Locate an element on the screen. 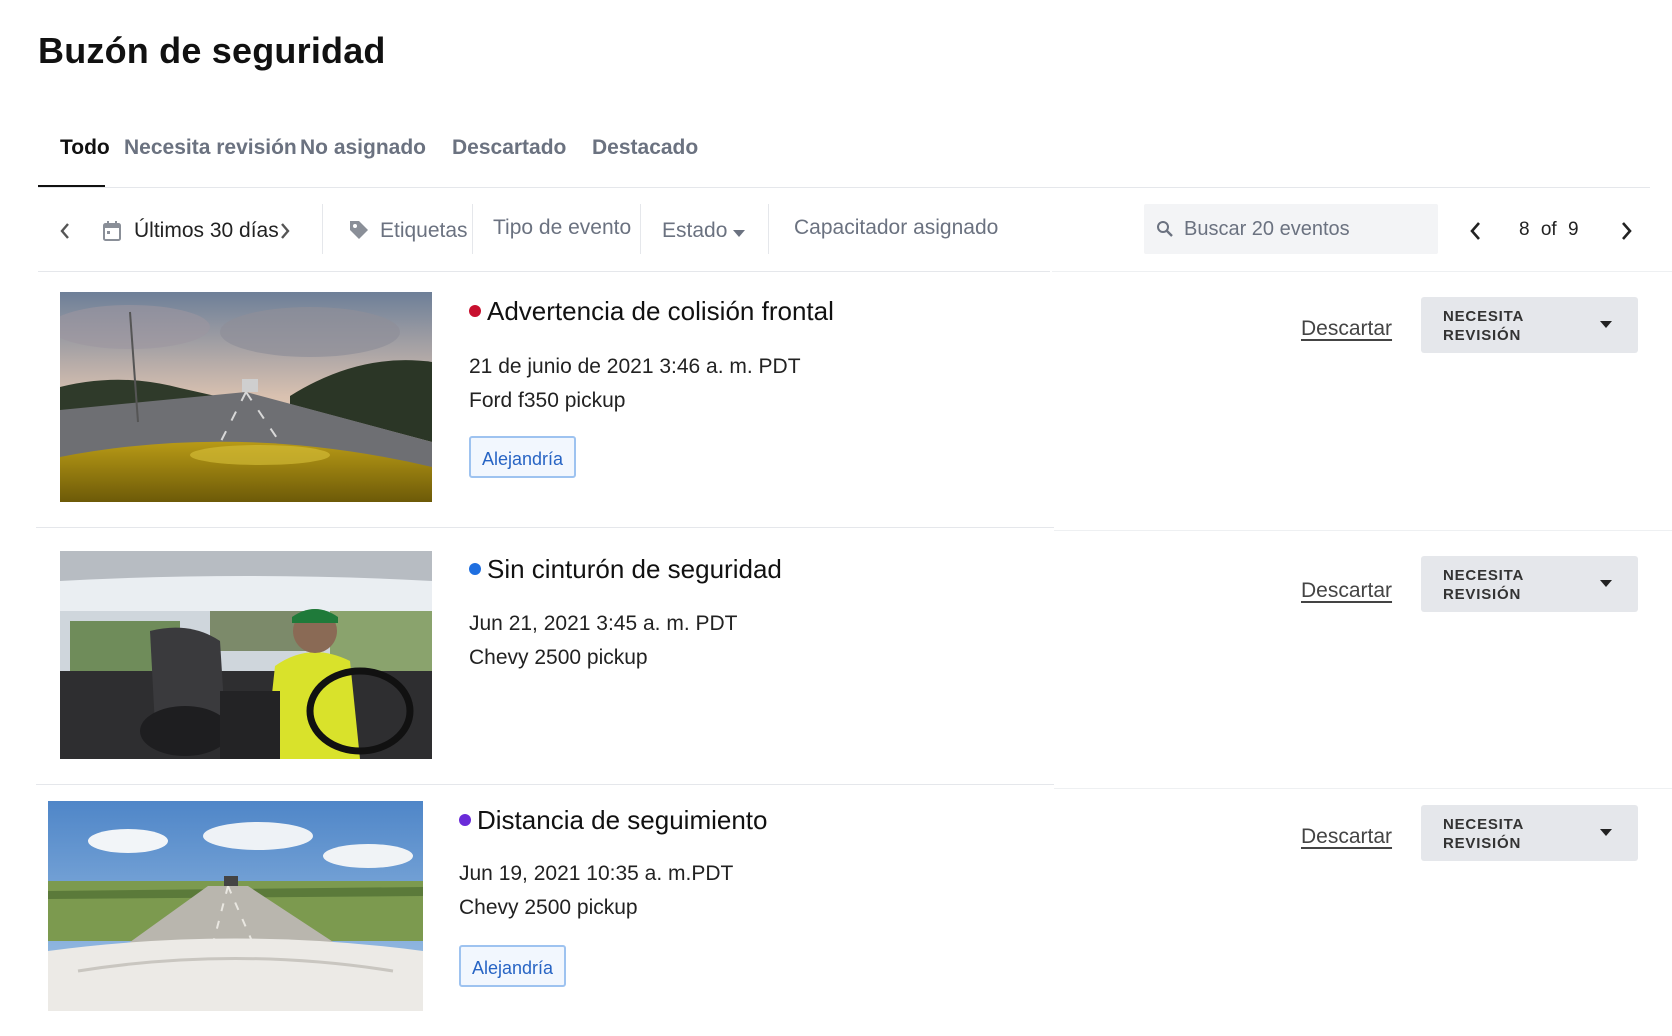  tag-icon is located at coordinates (359, 230).